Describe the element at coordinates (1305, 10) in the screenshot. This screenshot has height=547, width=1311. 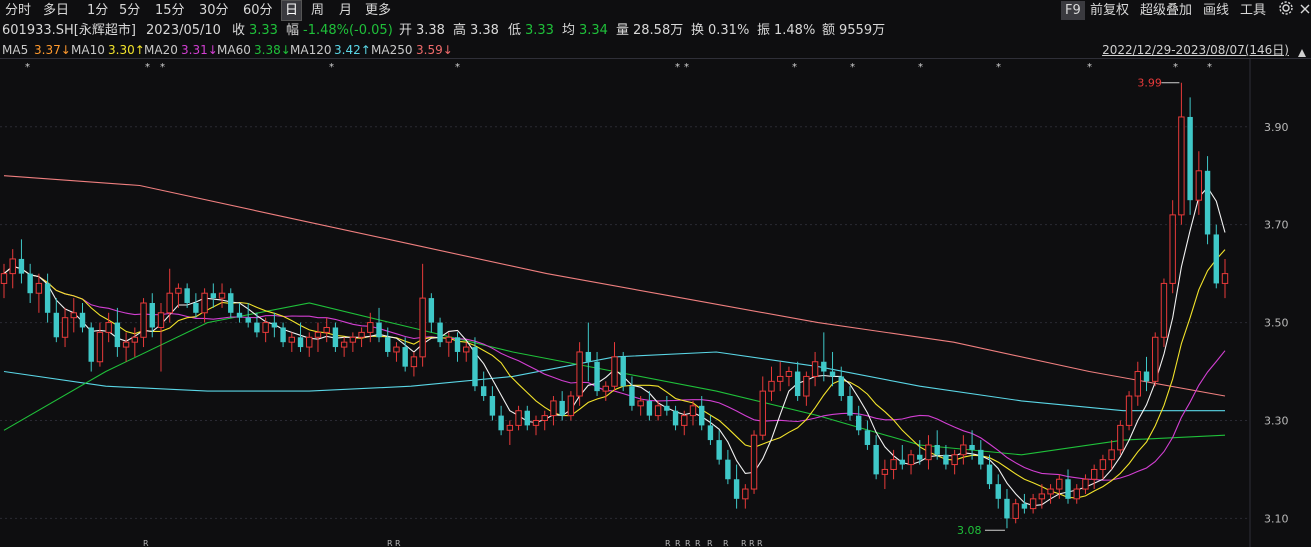
I see `close-icon` at that location.